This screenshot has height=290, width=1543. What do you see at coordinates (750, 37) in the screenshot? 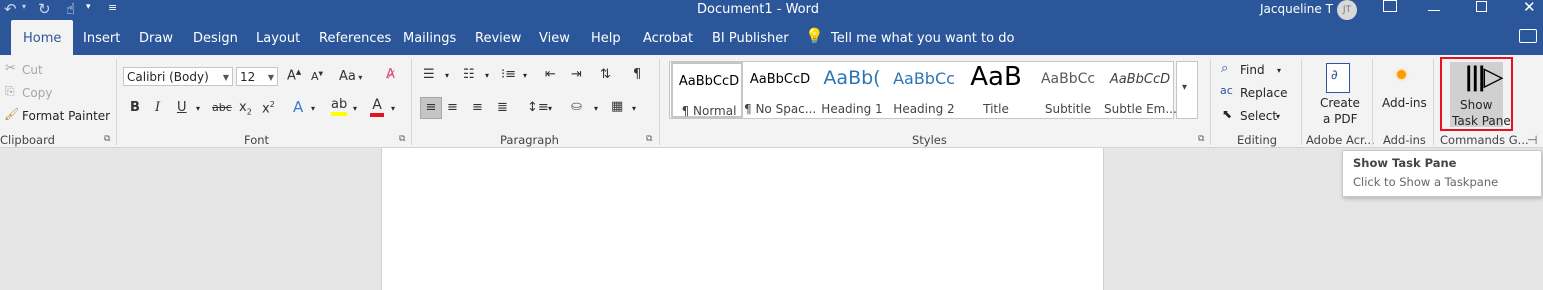
I see `tab-bi-publisher: BI Publisher` at bounding box center [750, 37].